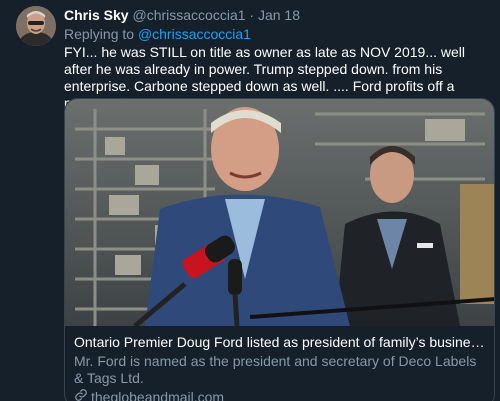  Describe the element at coordinates (279, 15) in the screenshot. I see `tweet-date: Jan 18` at that location.